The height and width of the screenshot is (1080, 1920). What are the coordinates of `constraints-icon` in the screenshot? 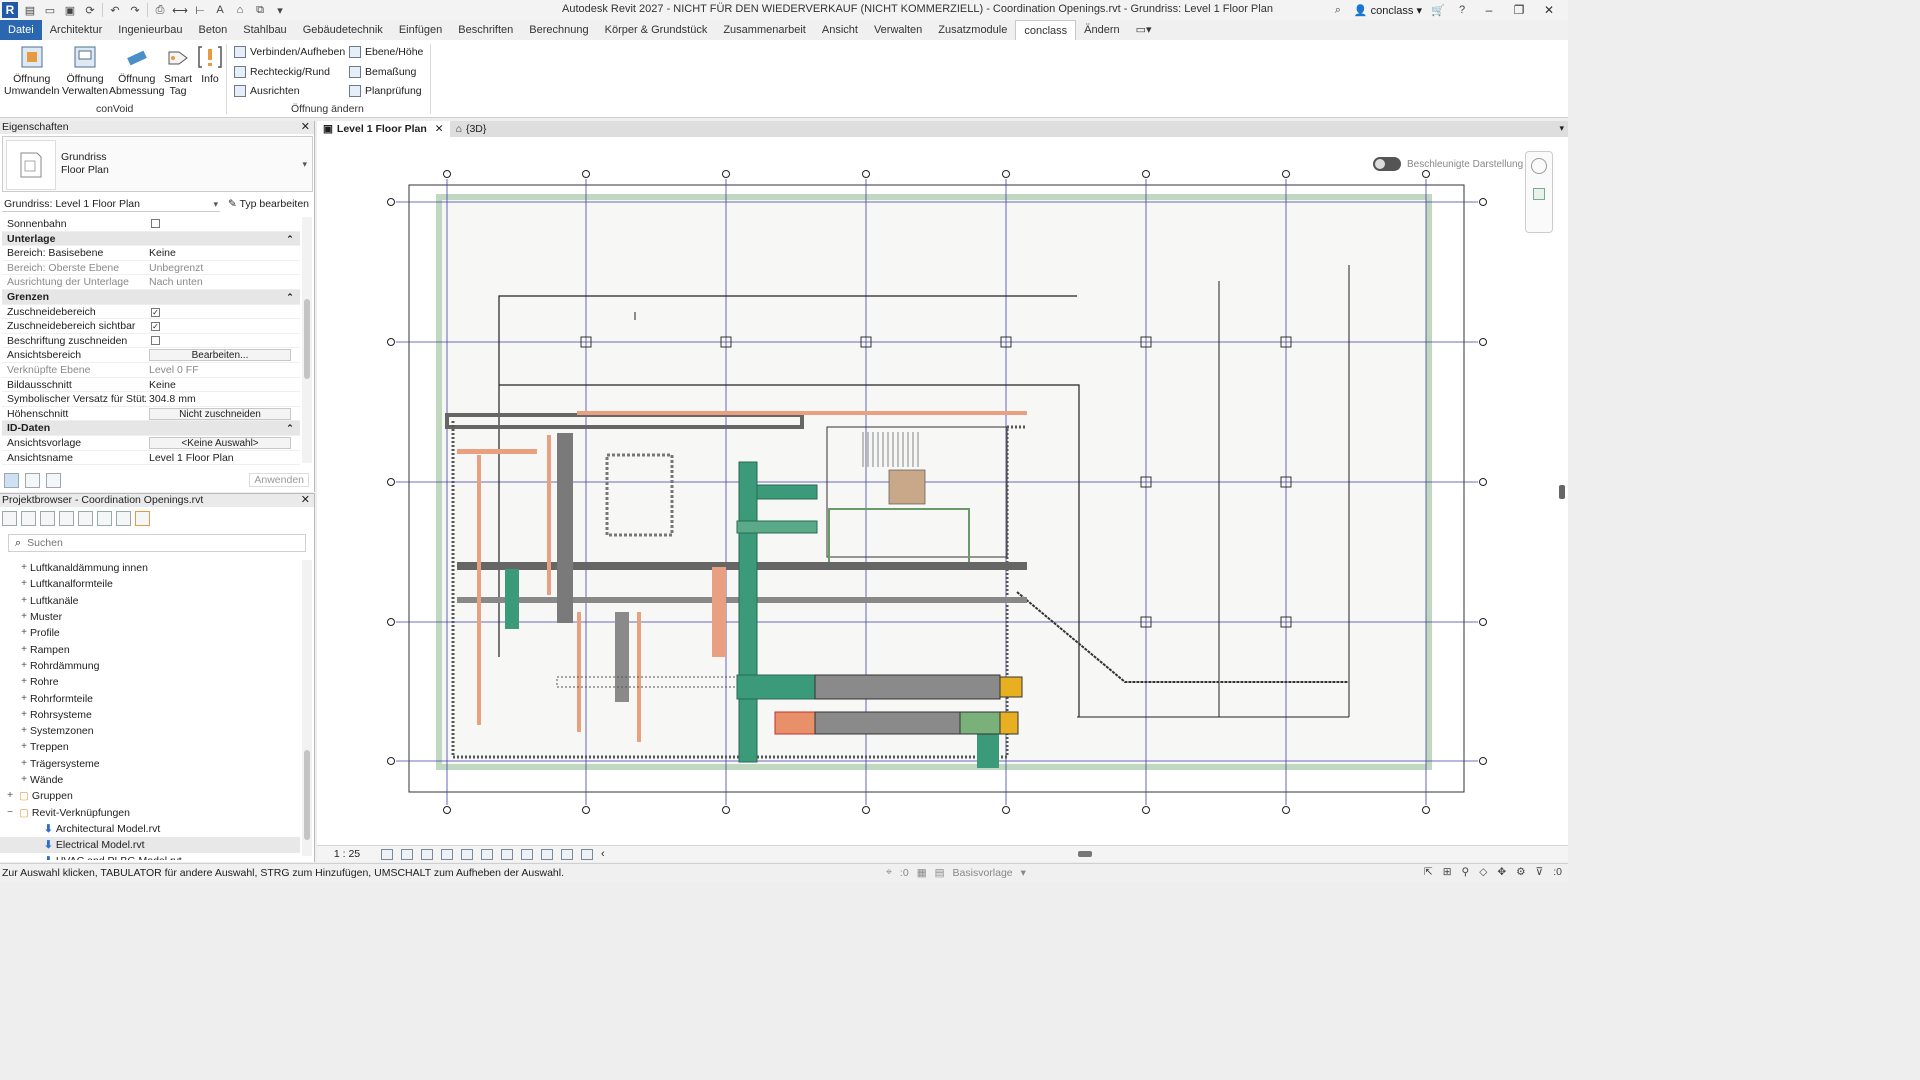 It's located at (567, 854).